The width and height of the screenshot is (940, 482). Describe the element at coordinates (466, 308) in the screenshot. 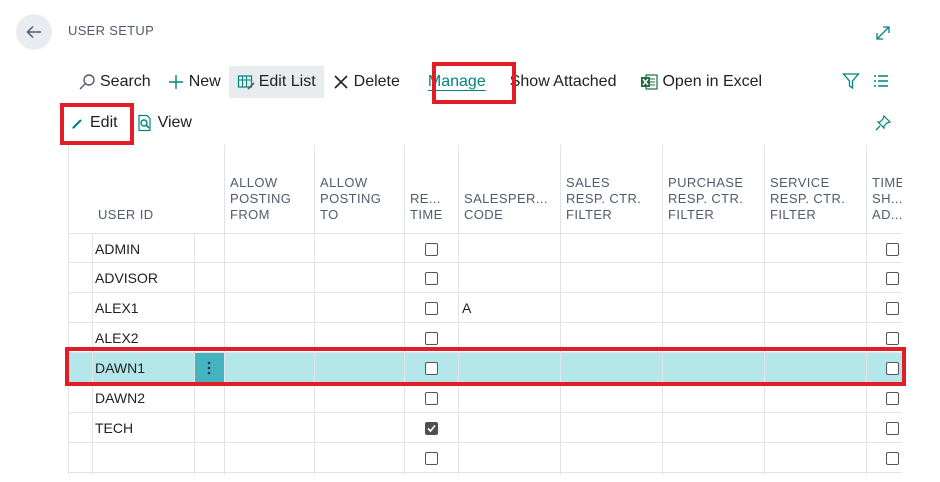

I see `salesperson-code-cell: A` at that location.